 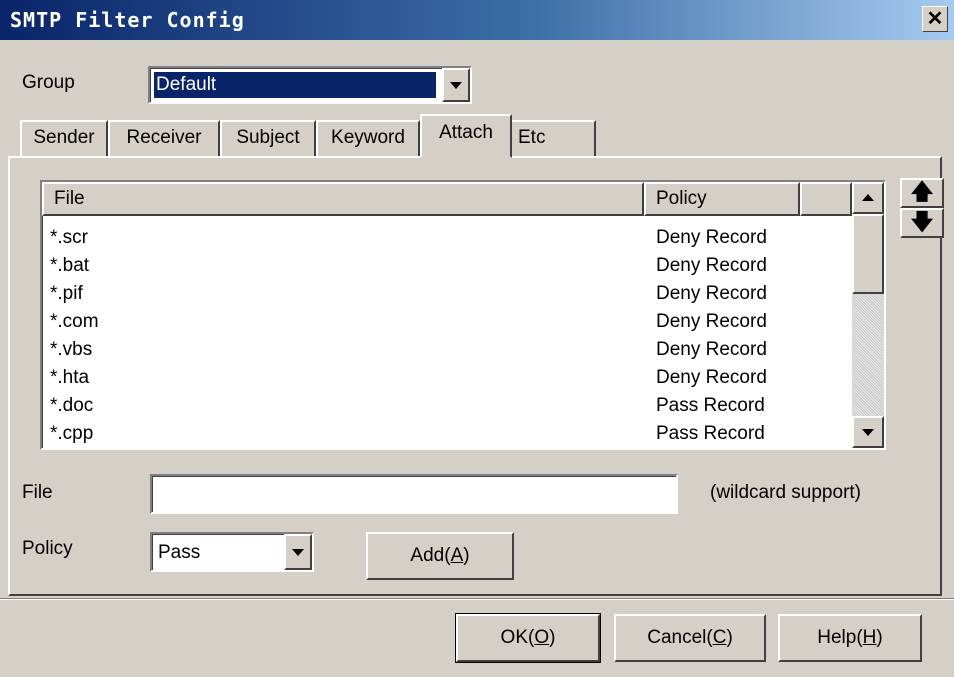 I want to click on cancel-button: Cancel(C), so click(x=690, y=638).